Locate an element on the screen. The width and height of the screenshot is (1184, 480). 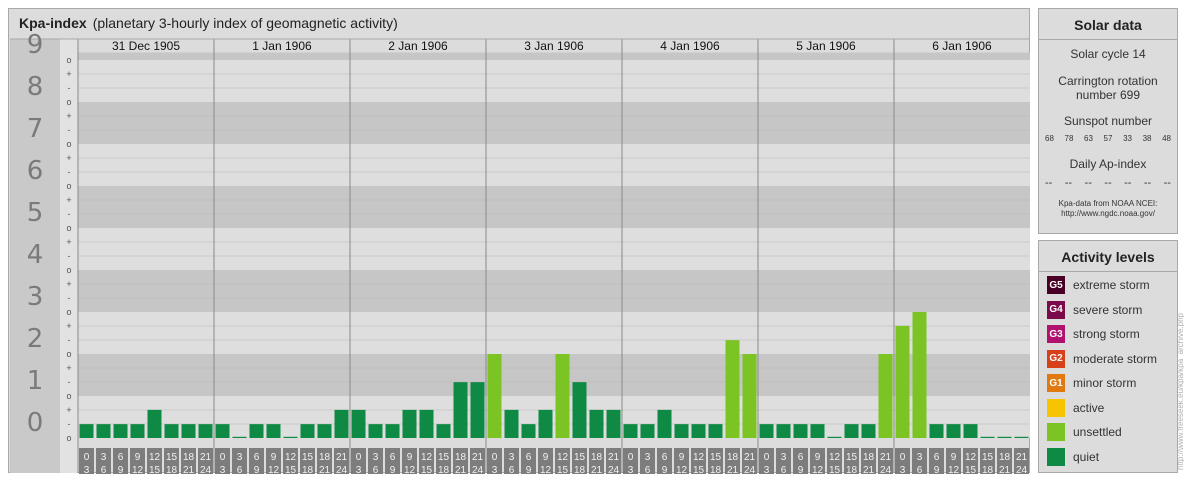
divider is located at coordinates (1108, 271).